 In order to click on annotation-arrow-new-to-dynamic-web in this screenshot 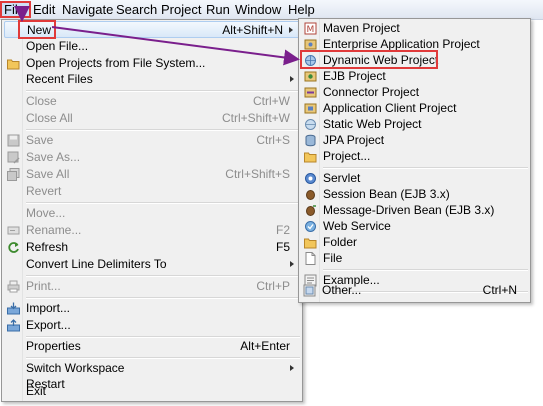, I will do `click(175, 46)`.